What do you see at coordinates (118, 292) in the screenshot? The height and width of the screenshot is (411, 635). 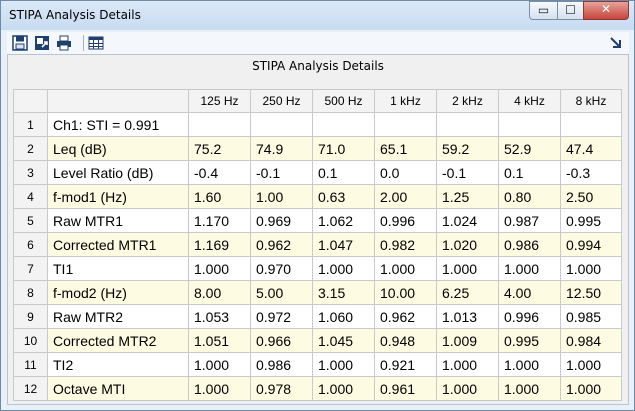 I see `row-label: f-mod2 (Hz)` at bounding box center [118, 292].